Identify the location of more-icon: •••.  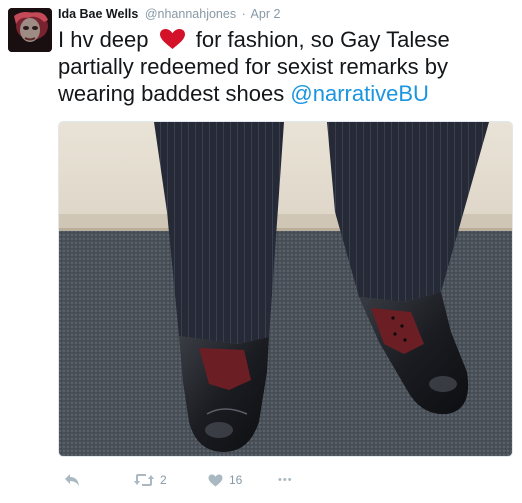
(285, 480).